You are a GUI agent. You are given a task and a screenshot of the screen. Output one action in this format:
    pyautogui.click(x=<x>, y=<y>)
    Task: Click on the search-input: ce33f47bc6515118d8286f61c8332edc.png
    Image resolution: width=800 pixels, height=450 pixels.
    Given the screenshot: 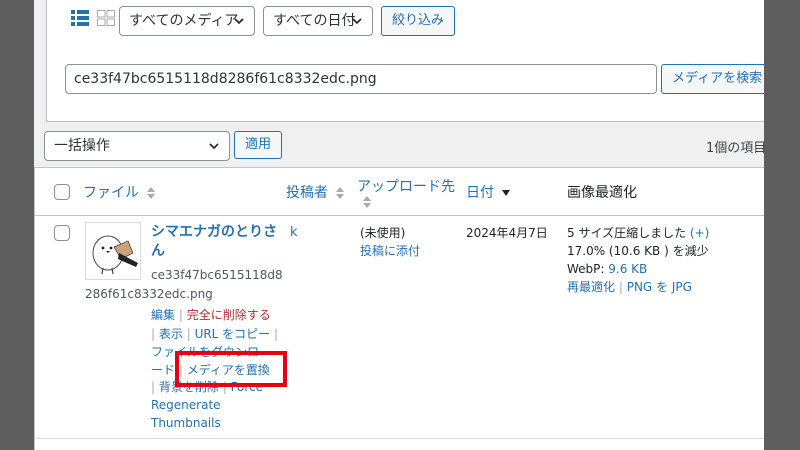 What is the action you would take?
    pyautogui.click(x=361, y=79)
    